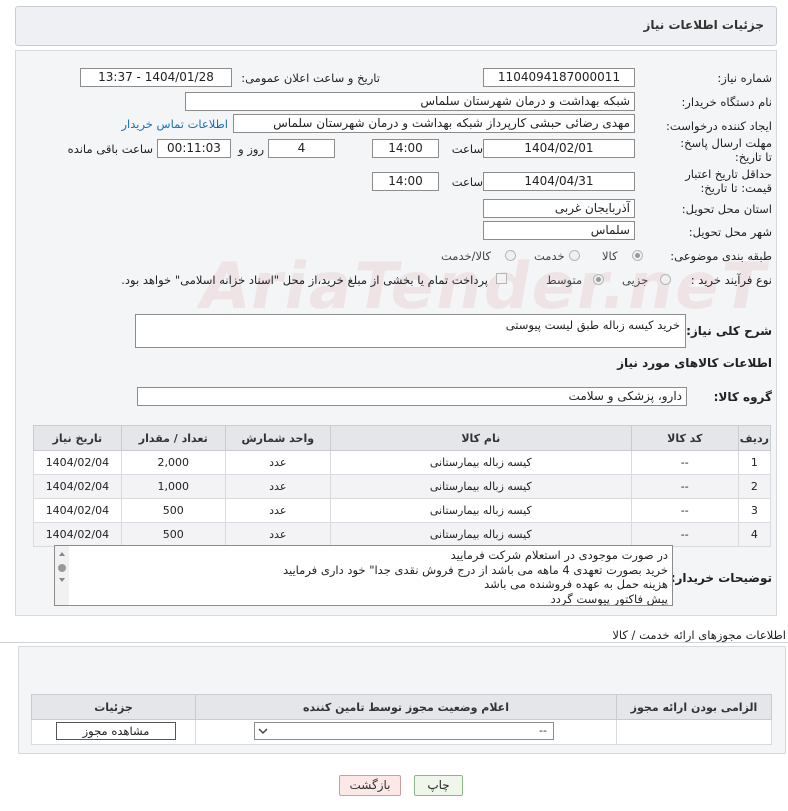 The width and height of the screenshot is (788, 811). I want to click on buyer-contact-link: اطلاعات تماس خریدار, so click(174, 124).